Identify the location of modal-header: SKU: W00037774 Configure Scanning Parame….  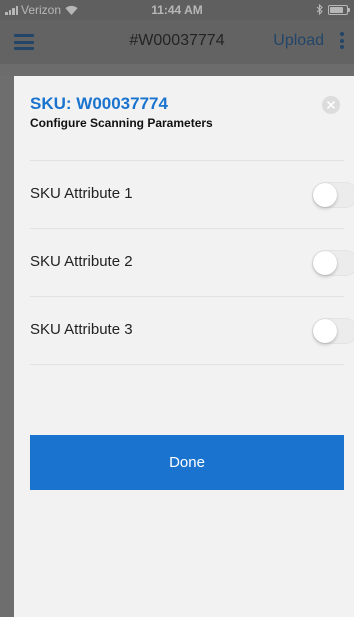
(121, 112).